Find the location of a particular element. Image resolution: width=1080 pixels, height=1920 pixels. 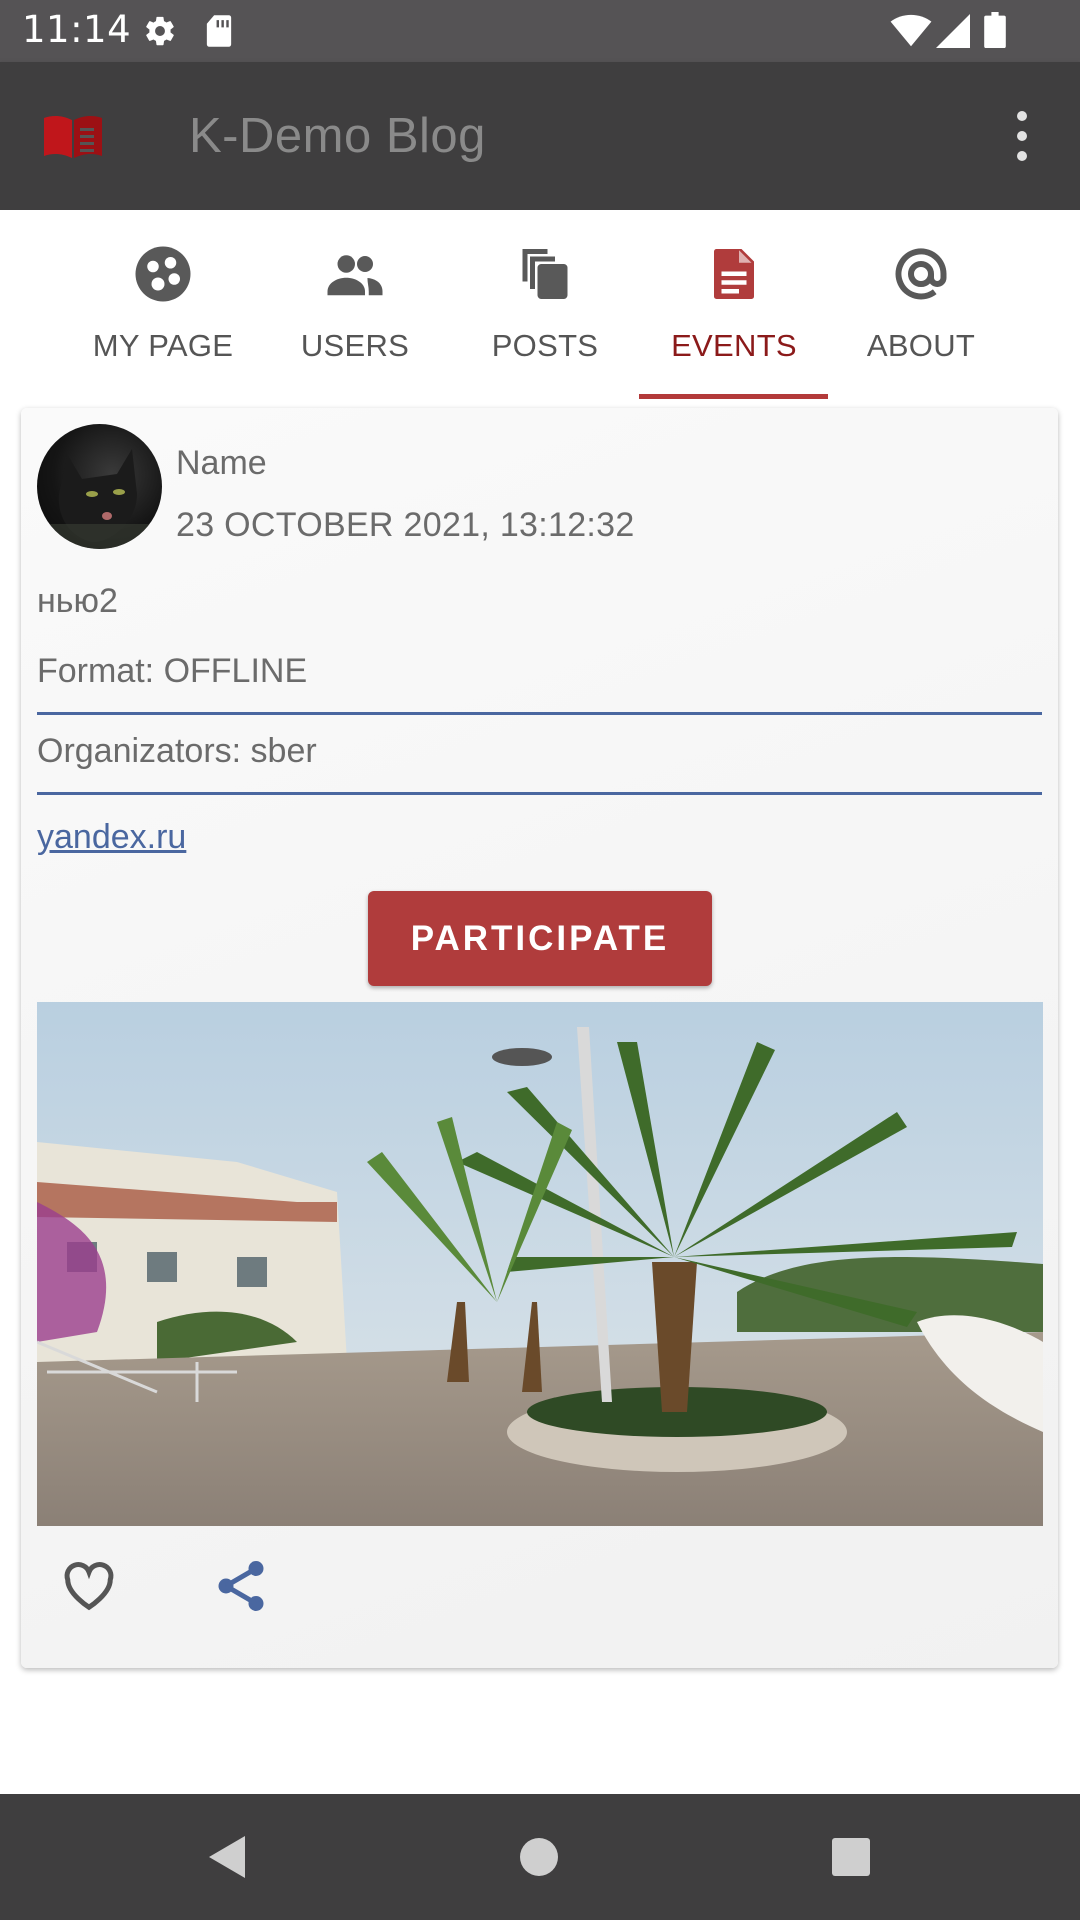

cat-photo is located at coordinates (99, 499).